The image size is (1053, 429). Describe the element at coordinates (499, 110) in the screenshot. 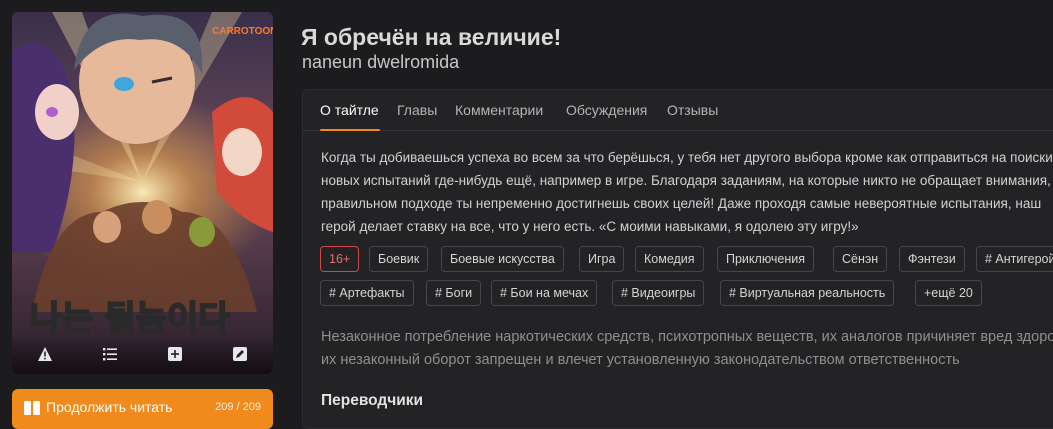

I see `tab-comments: Комментарии` at that location.